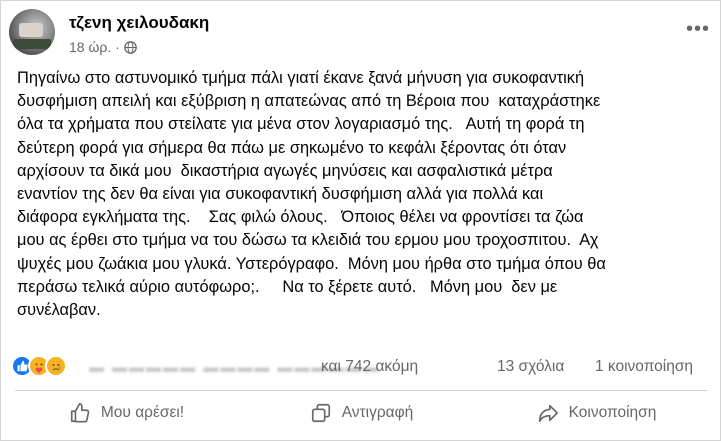 This screenshot has height=441, width=721. I want to click on comments-count: 13 σχόλια, so click(530, 367).